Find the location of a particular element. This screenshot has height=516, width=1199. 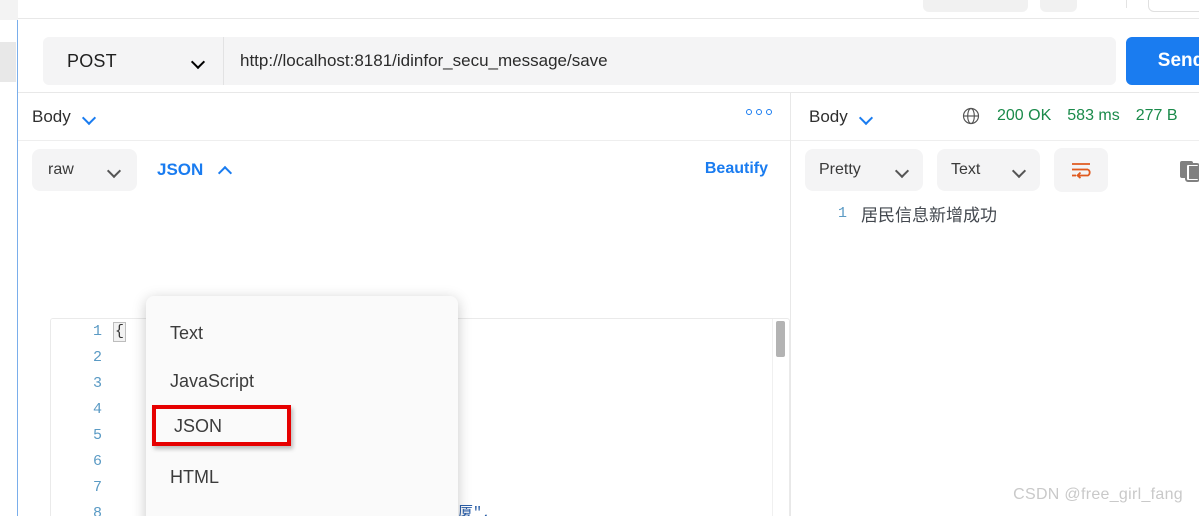

watermark: CSDN @free_girl_fang is located at coordinates (1098, 494).